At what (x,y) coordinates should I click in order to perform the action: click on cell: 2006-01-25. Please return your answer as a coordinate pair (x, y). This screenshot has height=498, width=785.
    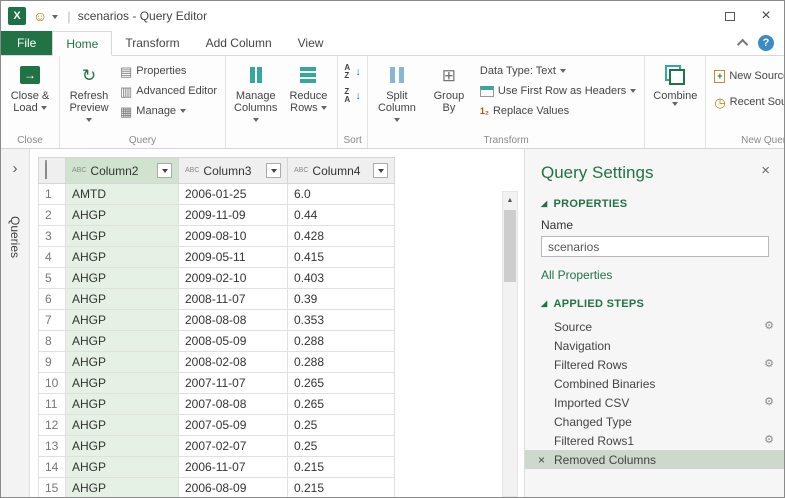
    Looking at the image, I should click on (233, 194).